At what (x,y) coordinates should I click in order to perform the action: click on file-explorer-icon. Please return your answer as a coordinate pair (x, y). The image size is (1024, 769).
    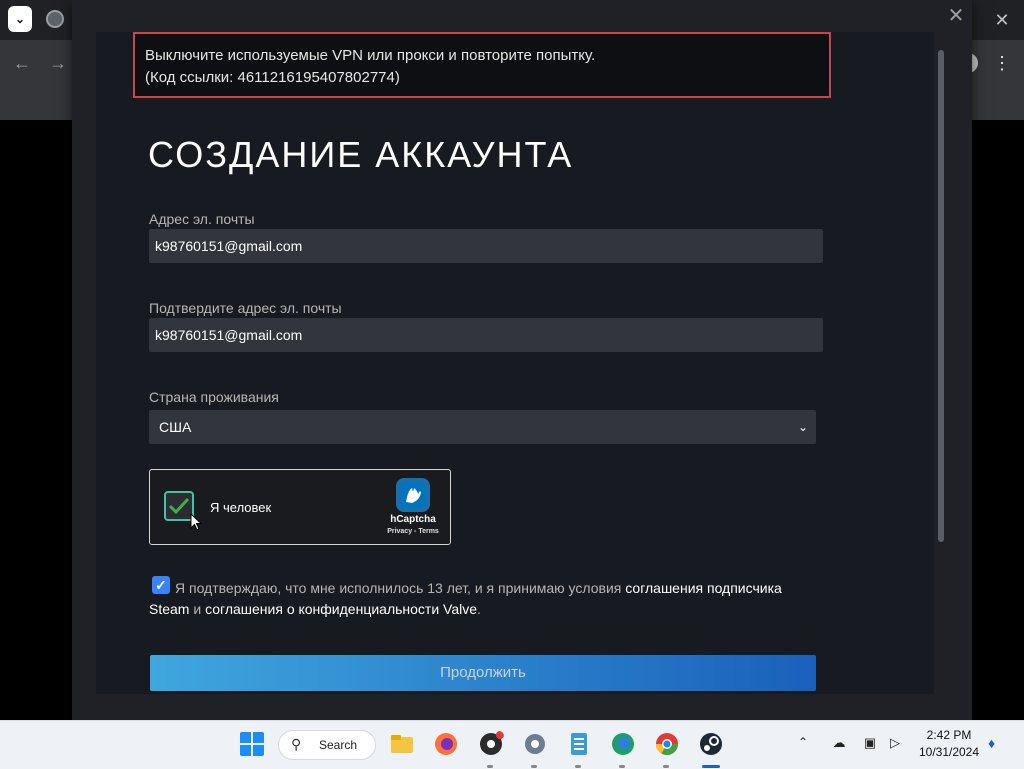
    Looking at the image, I should click on (402, 744).